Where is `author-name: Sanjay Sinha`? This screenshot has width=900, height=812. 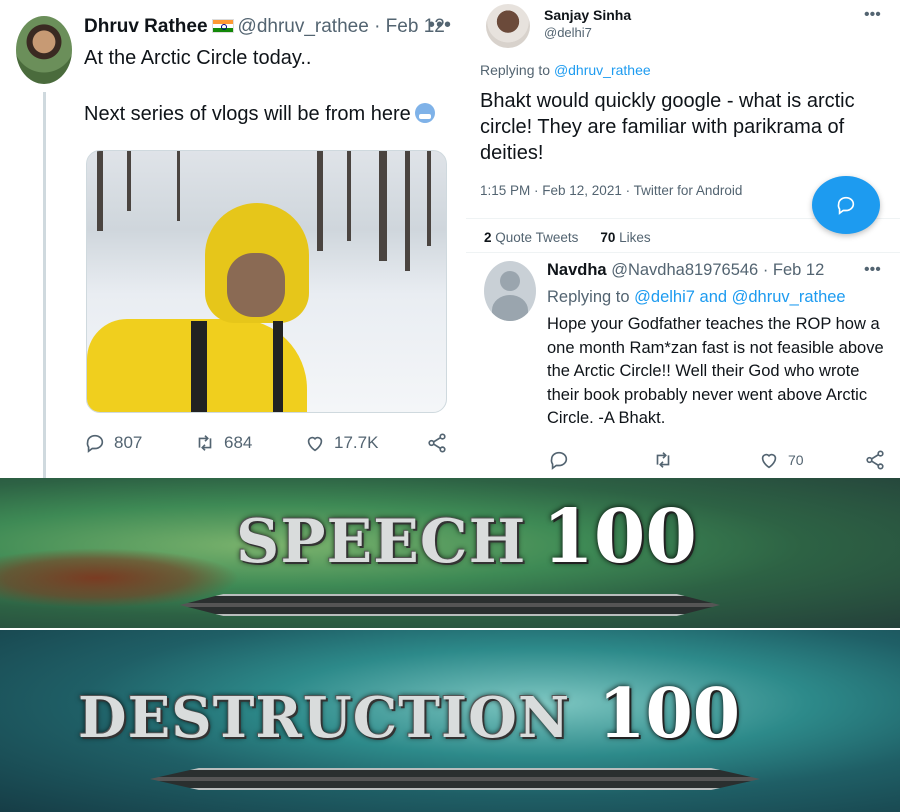 author-name: Sanjay Sinha is located at coordinates (587, 15).